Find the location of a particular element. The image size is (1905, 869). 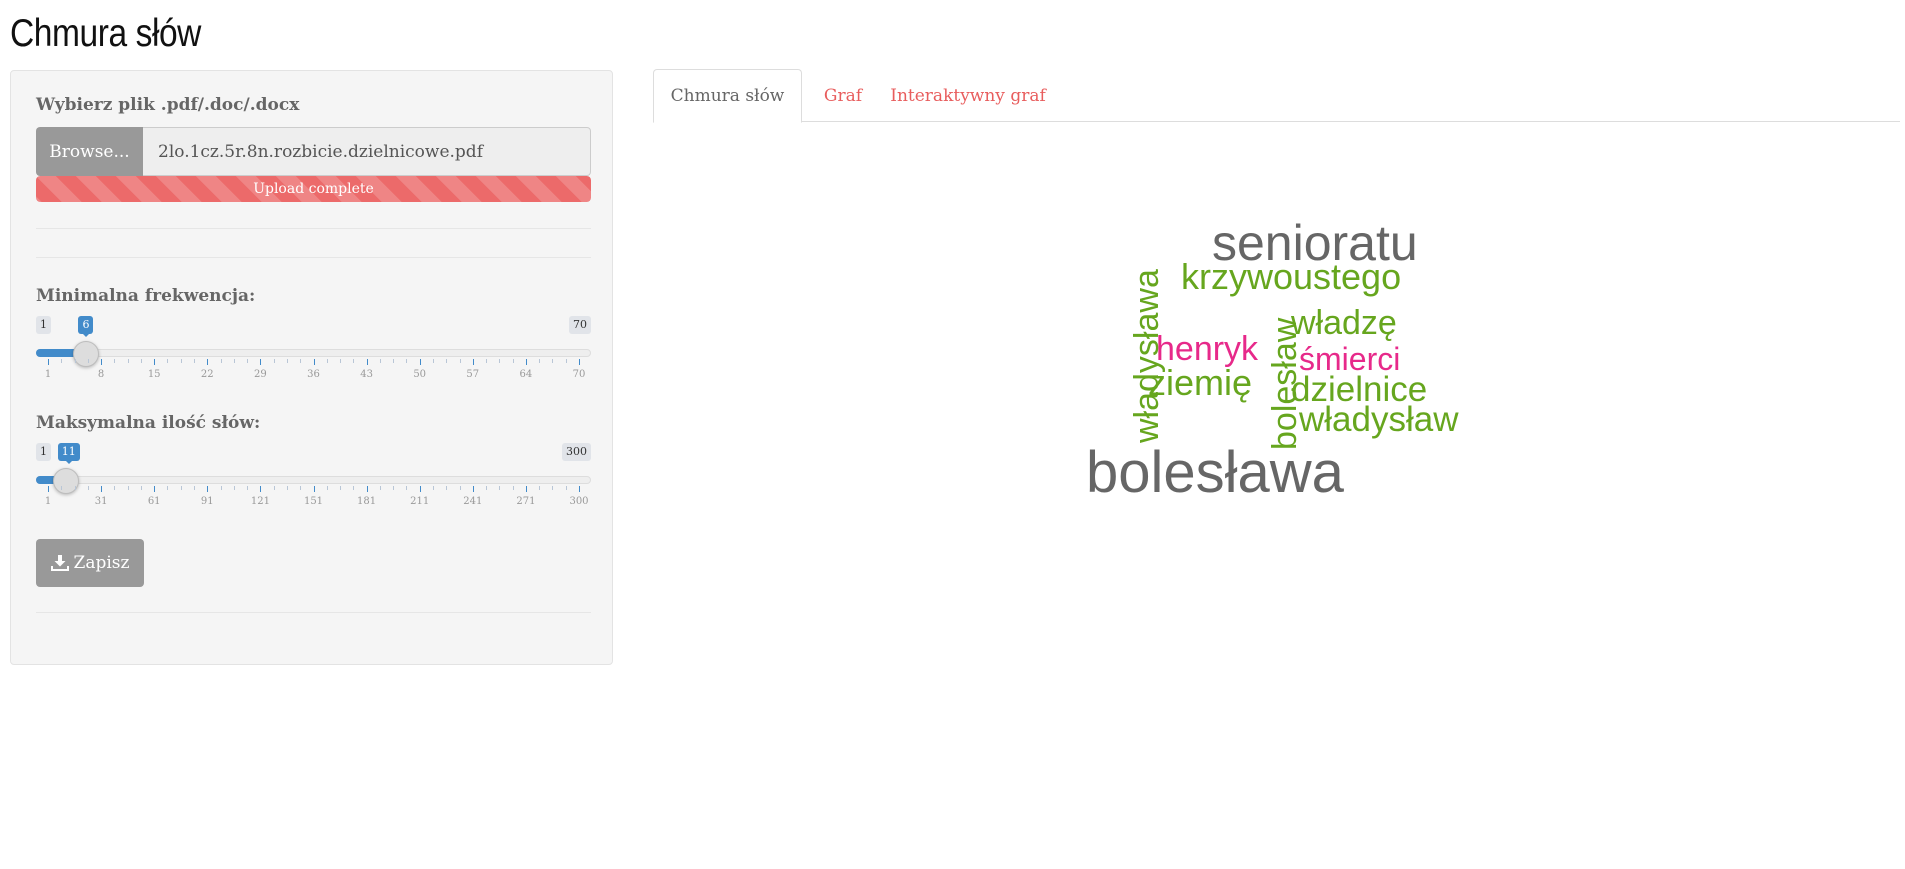

tab-bar: Chmura słów Graf Interaktywny graf is located at coordinates (1276, 96).